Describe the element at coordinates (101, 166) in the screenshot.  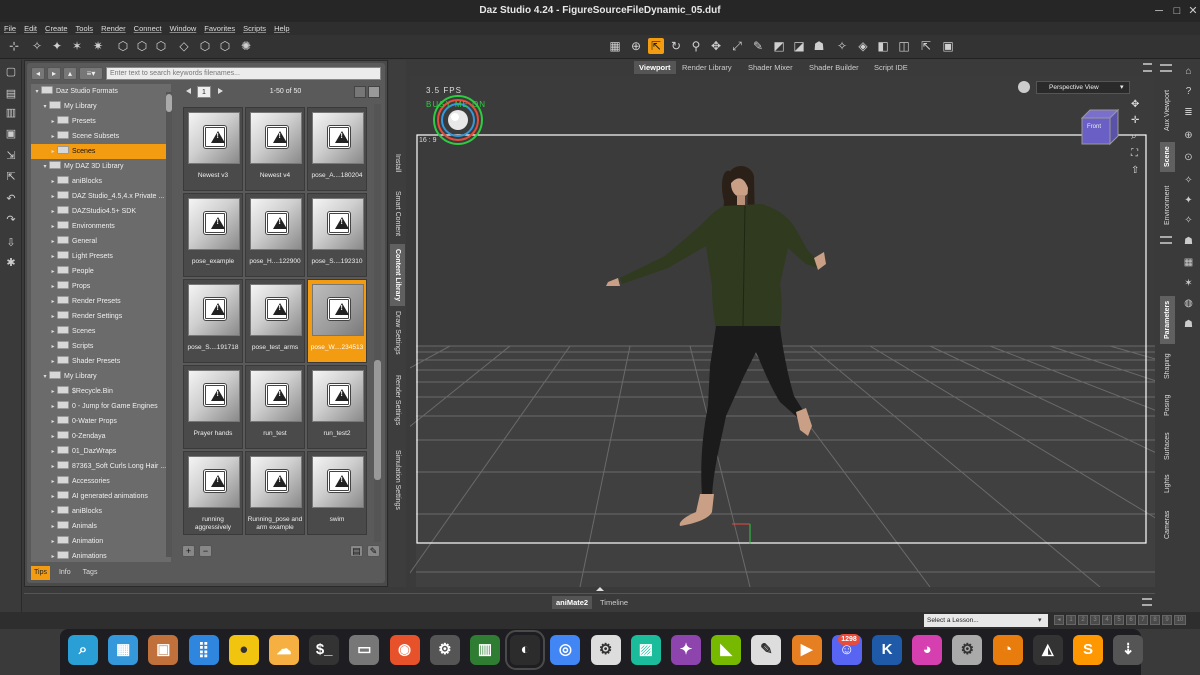
I see `tree-item: ▾ My DAZ 3D Library` at that location.